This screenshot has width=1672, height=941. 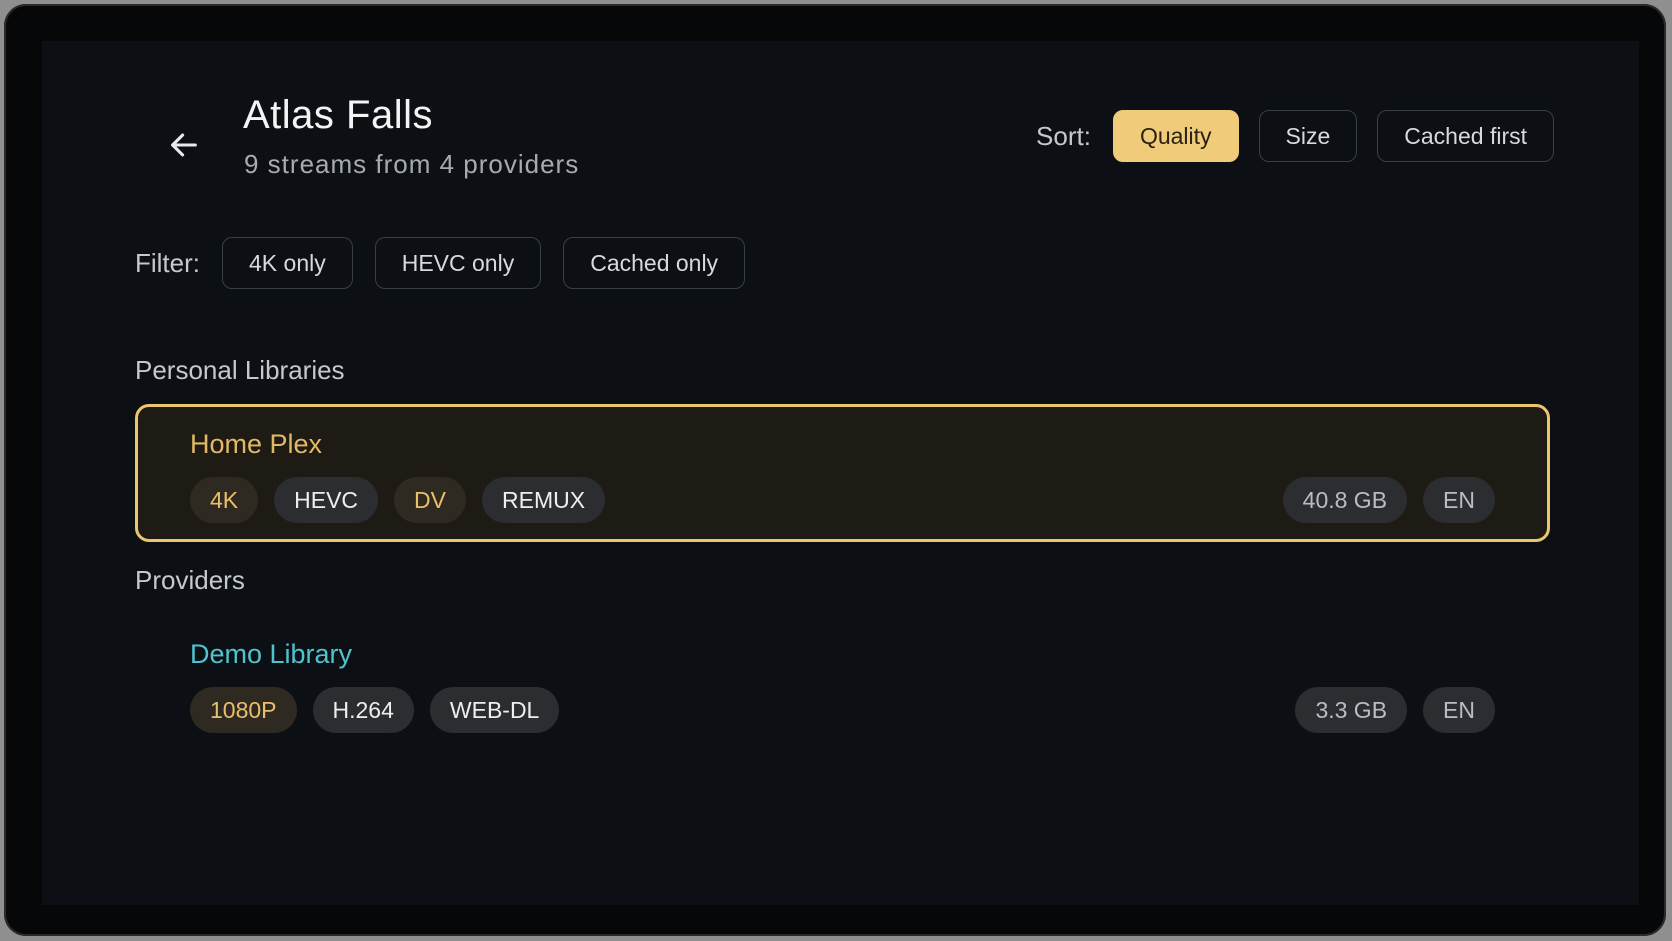 What do you see at coordinates (458, 263) in the screenshot?
I see `filter-hevc-only-button: HEVC only` at bounding box center [458, 263].